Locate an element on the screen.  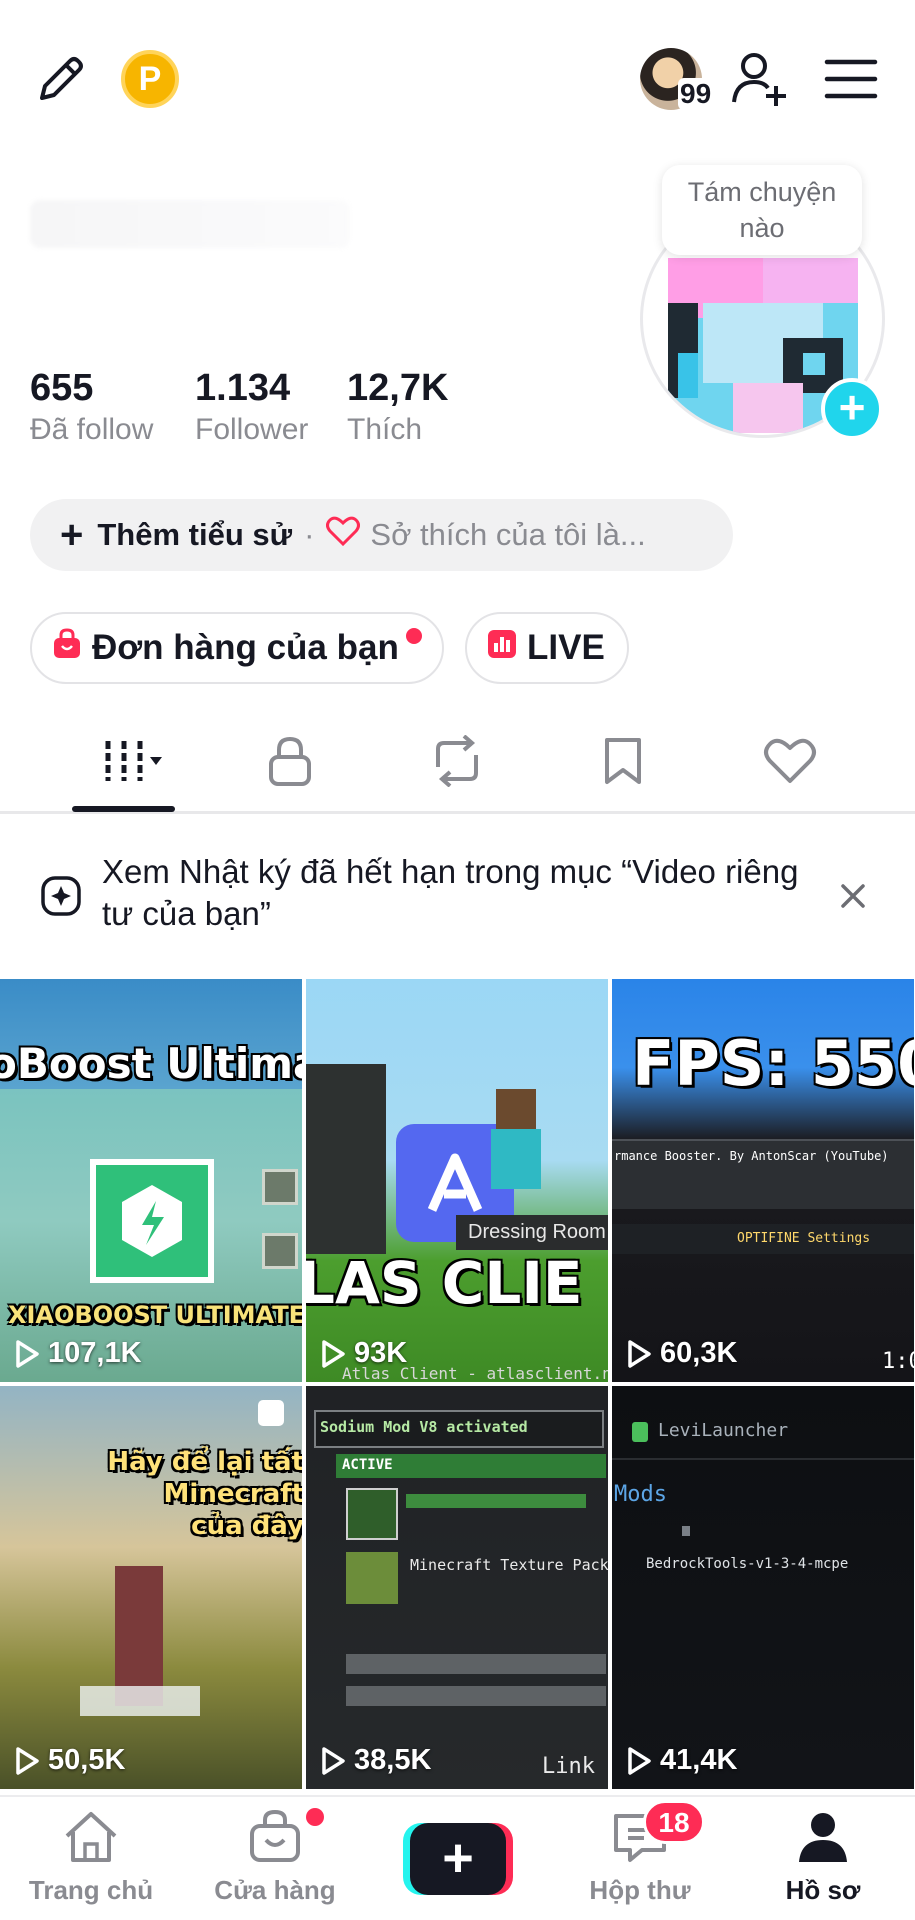
view-count-text: 60,3K is located at coordinates (699, 1353).